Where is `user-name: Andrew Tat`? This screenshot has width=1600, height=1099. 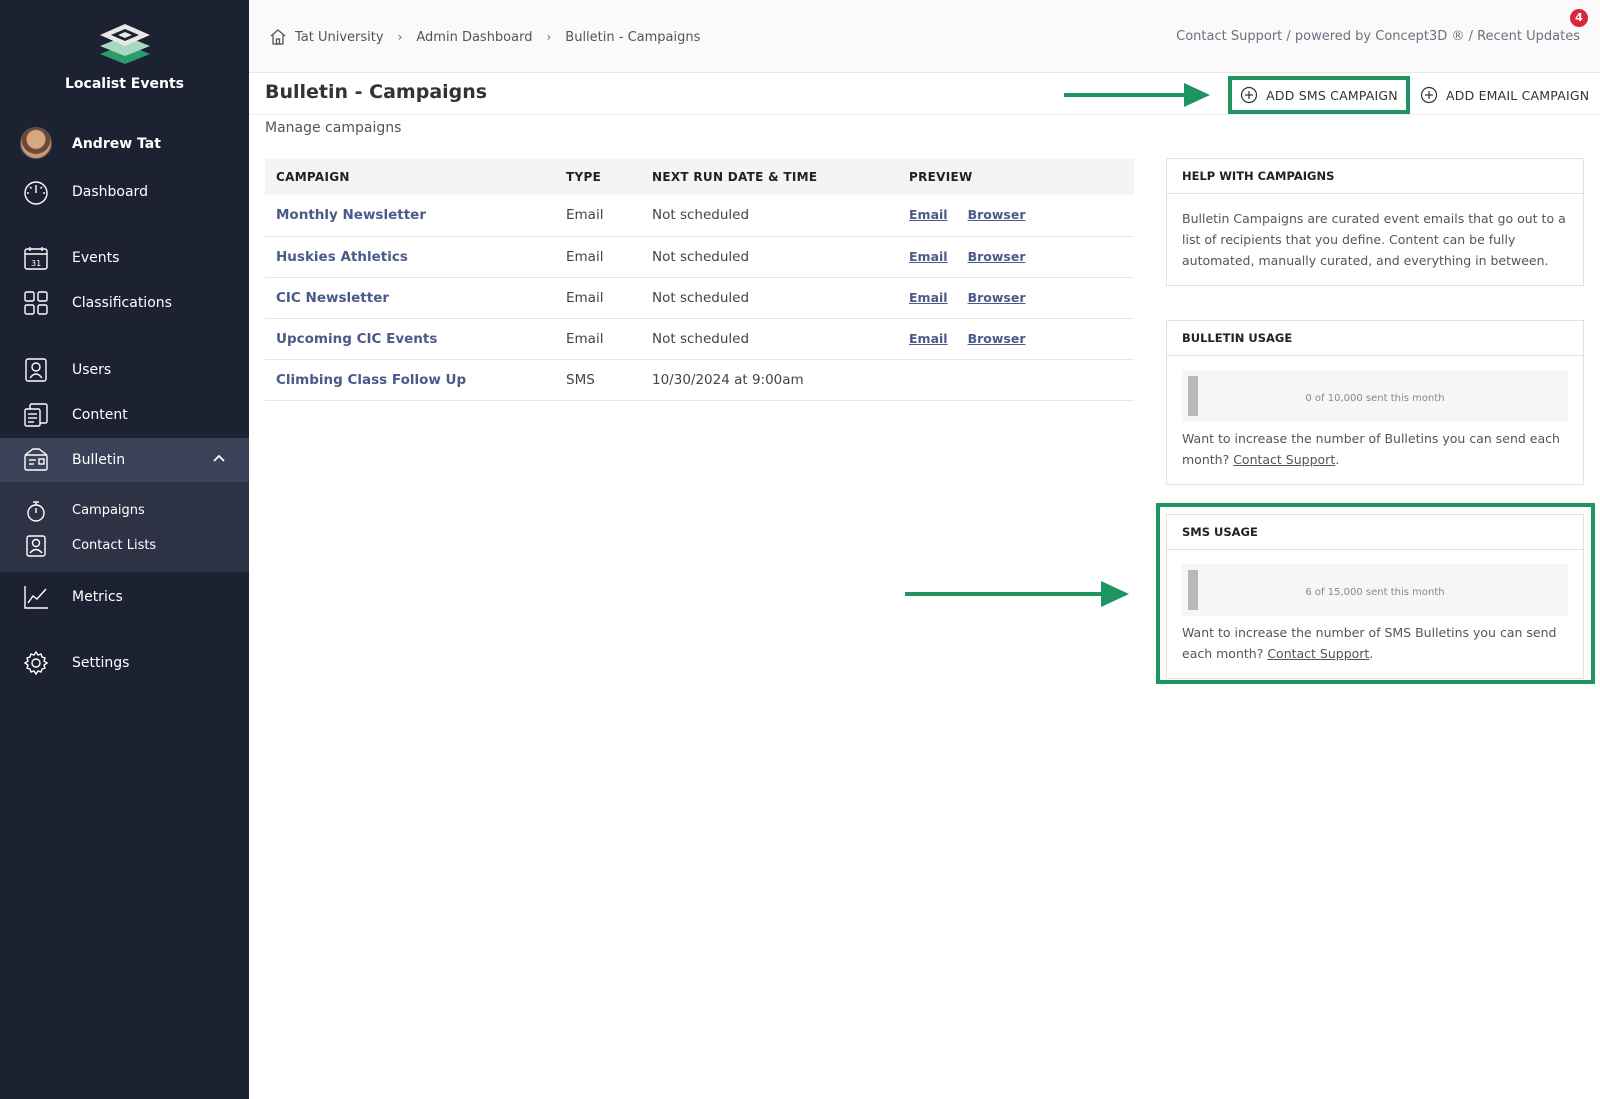
user-name: Andrew Tat is located at coordinates (116, 144).